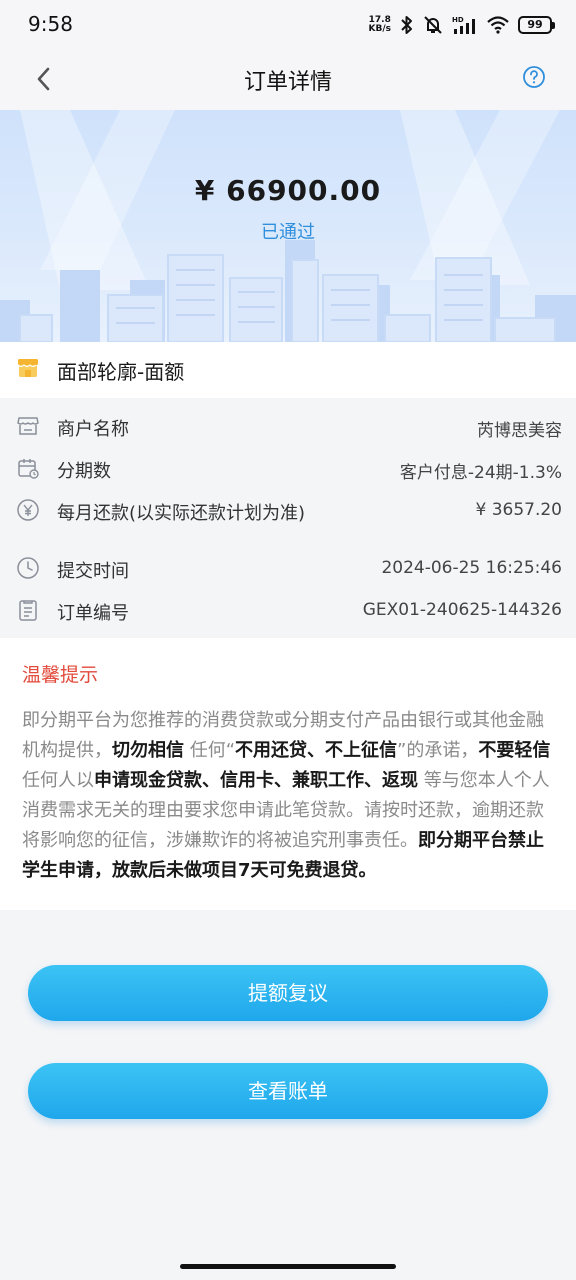 This screenshot has height=1280, width=576. Describe the element at coordinates (27, 368) in the screenshot. I see `shop-icon` at that location.